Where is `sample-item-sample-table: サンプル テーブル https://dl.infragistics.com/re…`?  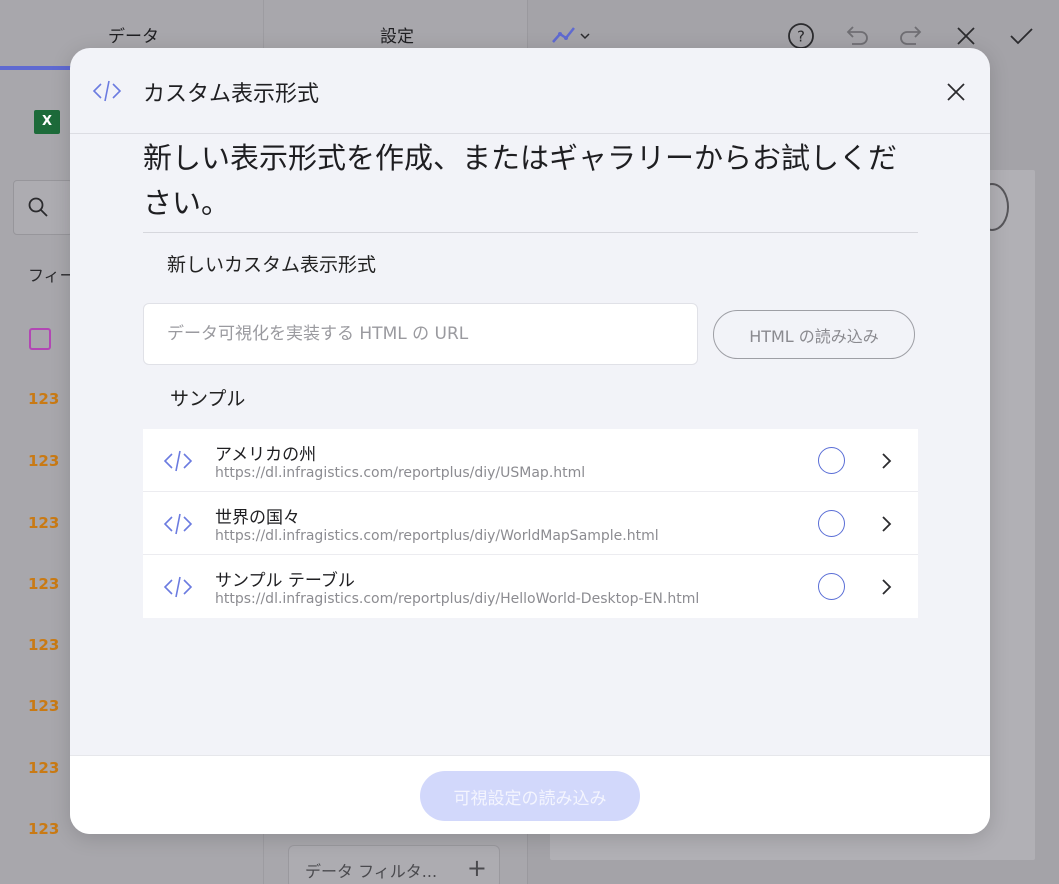 sample-item-sample-table: サンプル テーブル https://dl.infragistics.com/re… is located at coordinates (530, 586).